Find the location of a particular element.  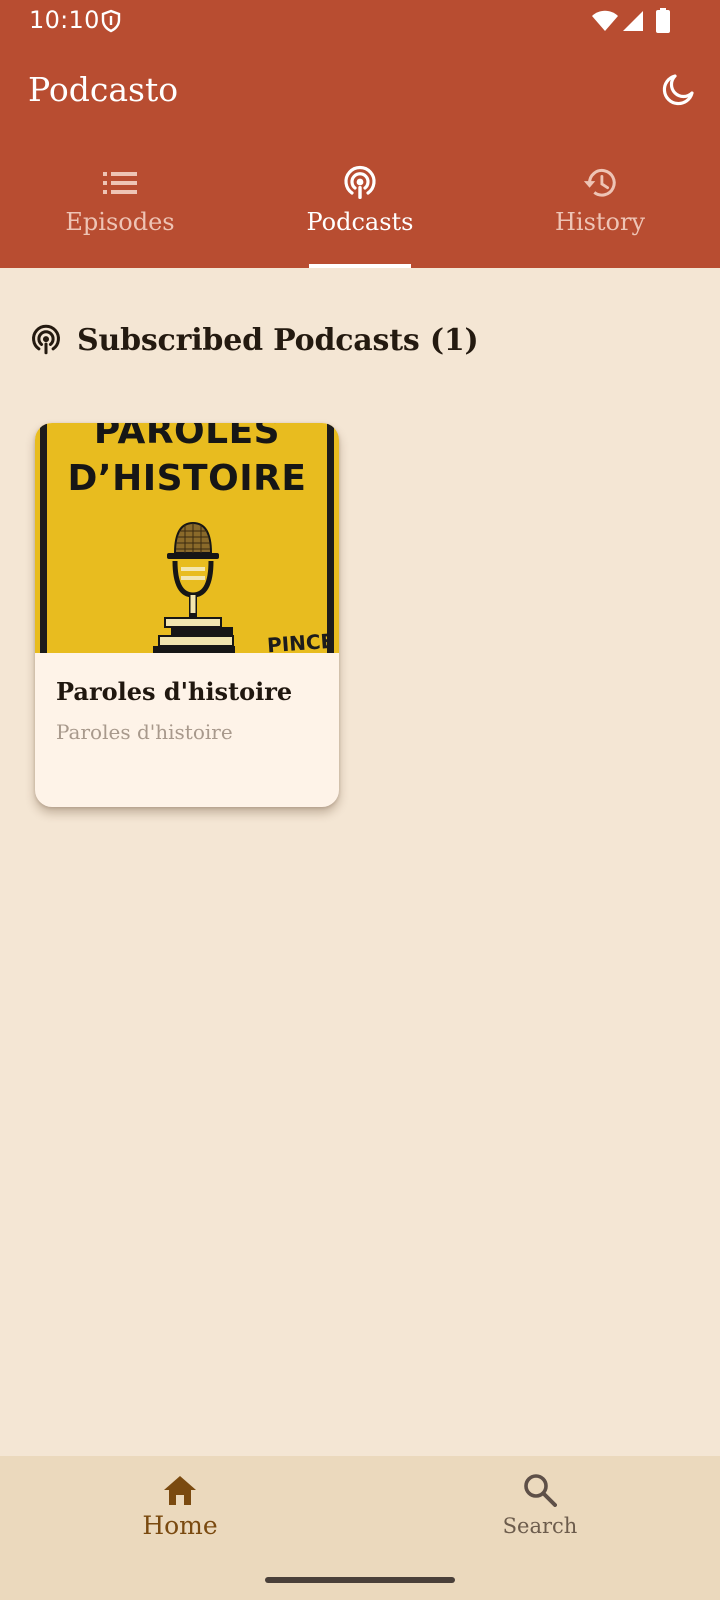

nav-label: Home is located at coordinates (180, 1525).